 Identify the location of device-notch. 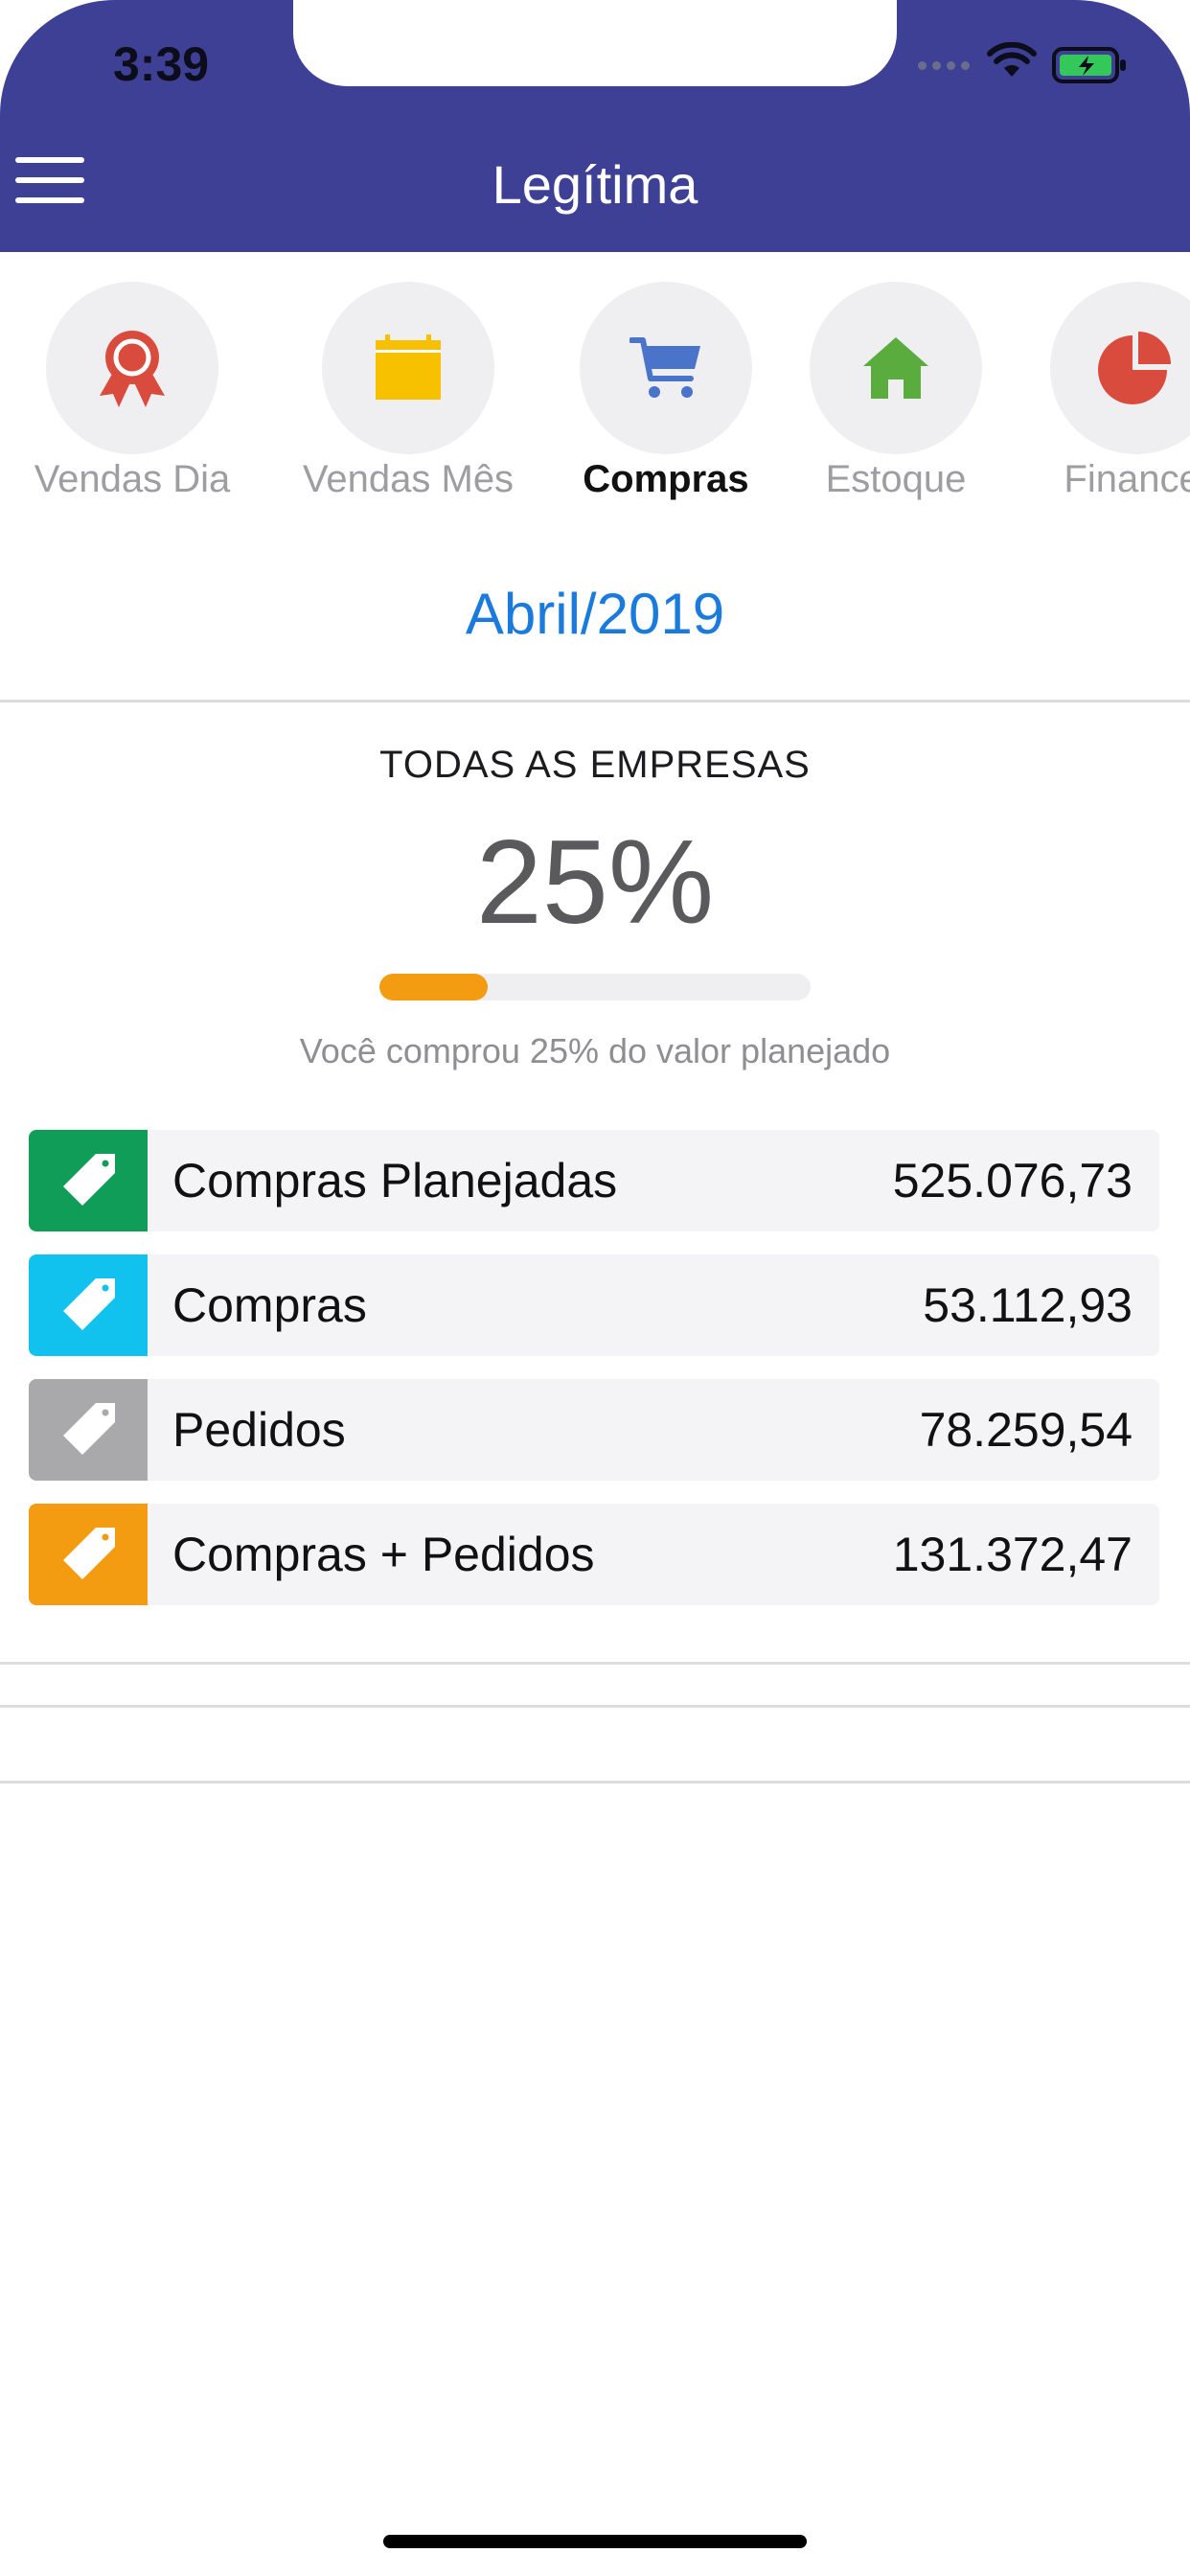
(595, 43).